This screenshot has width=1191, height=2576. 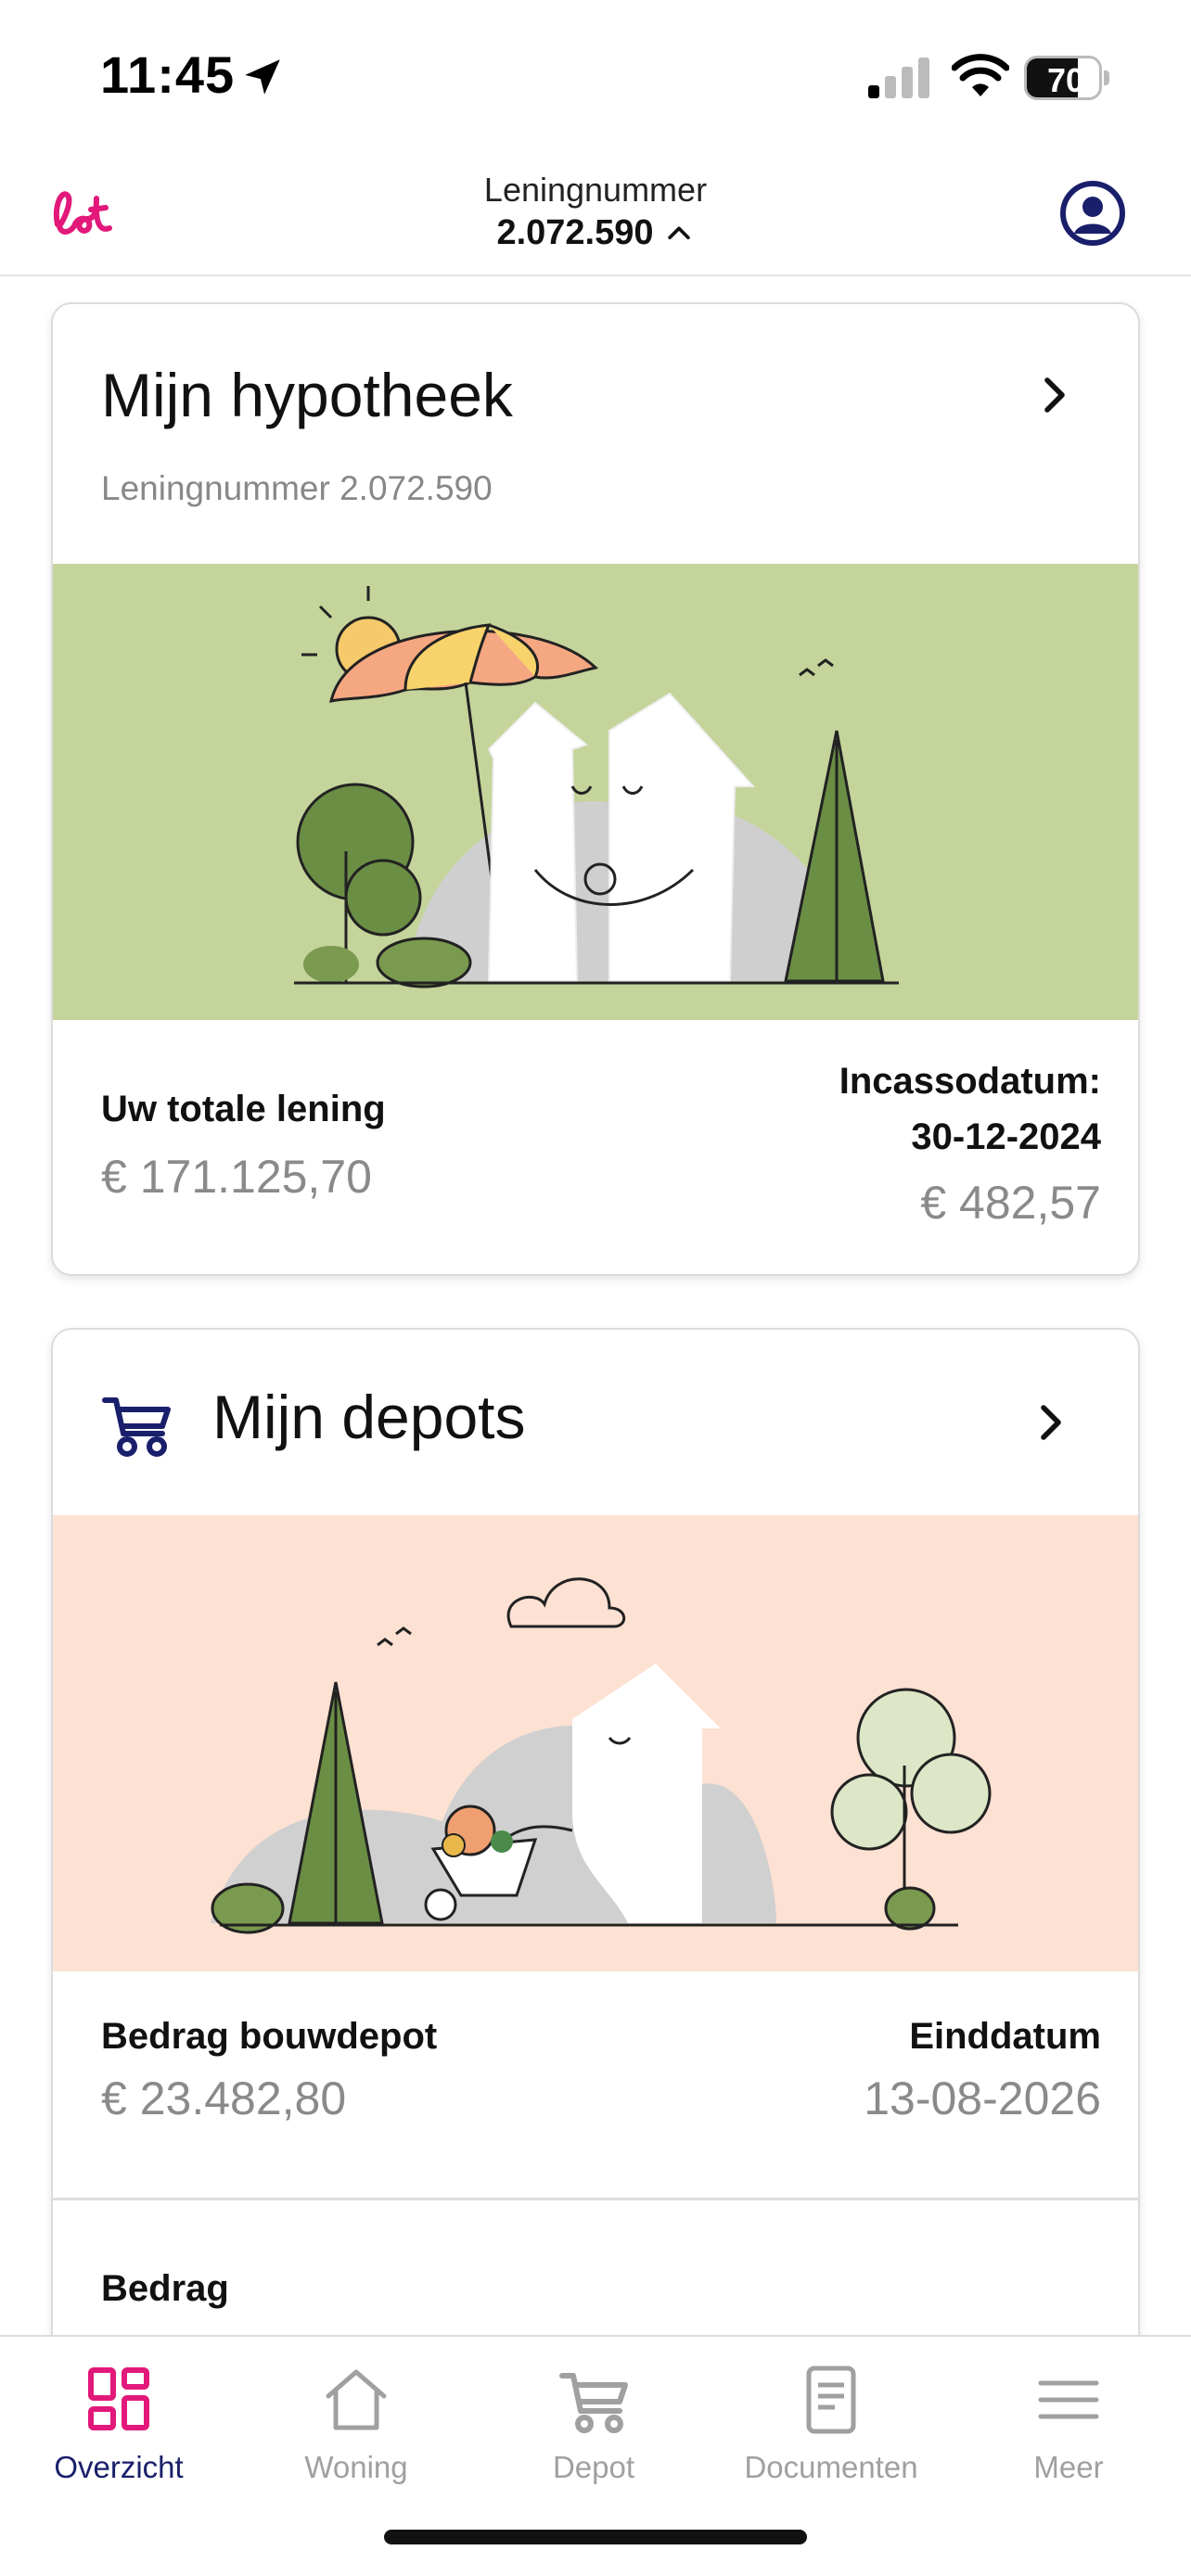 I want to click on total-loan-value: € 171.125,70, so click(x=236, y=1177).